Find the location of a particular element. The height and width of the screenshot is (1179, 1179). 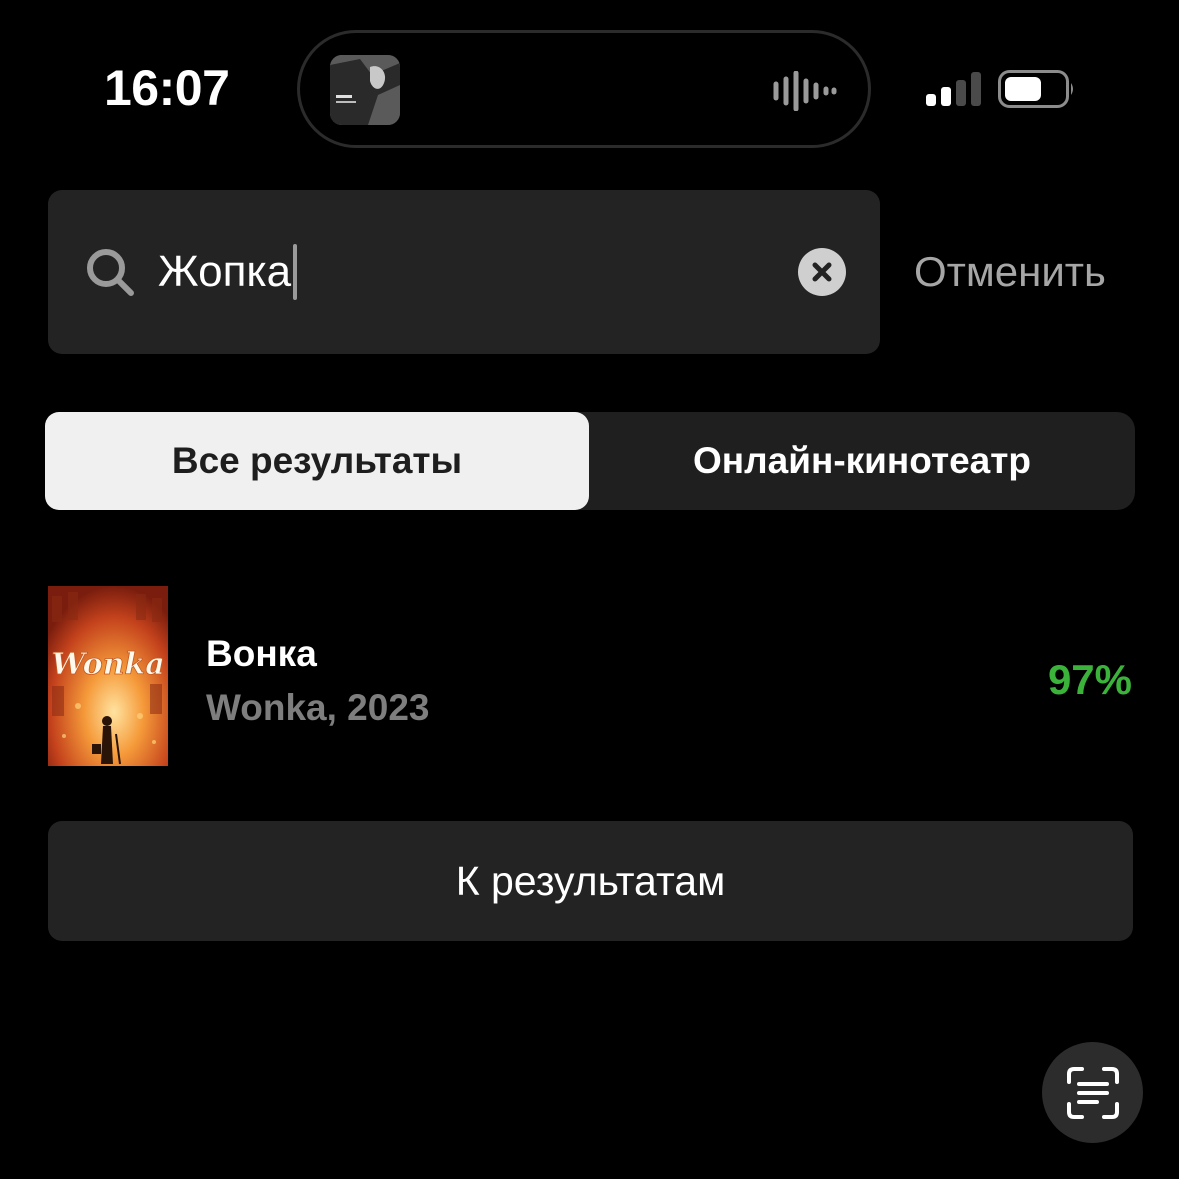

result-subtitle: Wonka, 2023 is located at coordinates (318, 707).